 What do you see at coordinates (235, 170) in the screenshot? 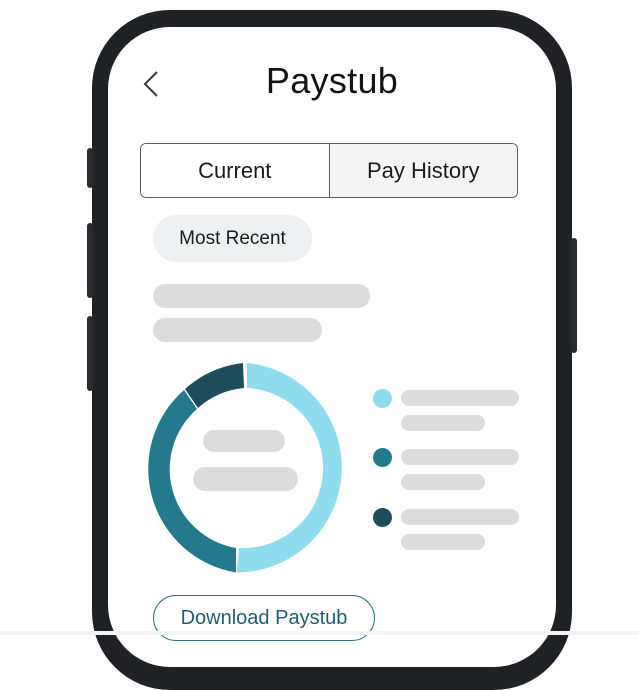
I see `tab-current: Current` at bounding box center [235, 170].